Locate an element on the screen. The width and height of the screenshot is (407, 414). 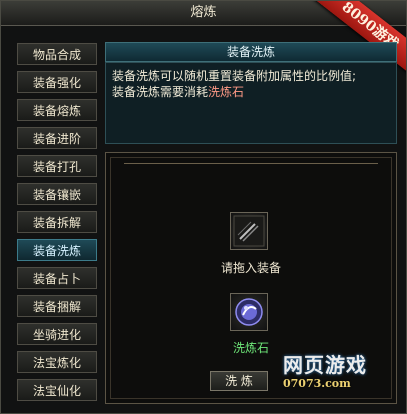
sidebar-item-item-compose: 物品合成 is located at coordinates (57, 54).